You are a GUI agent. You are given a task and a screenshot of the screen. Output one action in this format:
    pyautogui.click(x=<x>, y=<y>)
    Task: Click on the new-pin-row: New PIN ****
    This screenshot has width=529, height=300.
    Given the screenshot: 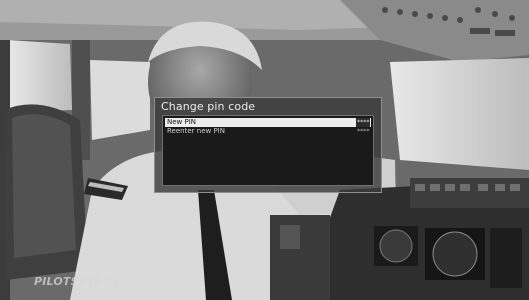 What is the action you would take?
    pyautogui.click(x=268, y=122)
    